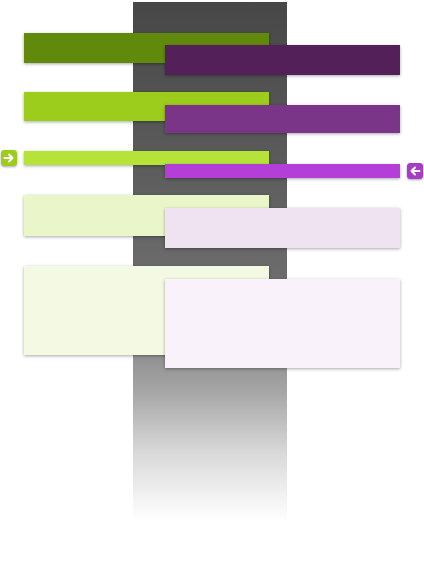 This screenshot has height=562, width=424. What do you see at coordinates (282, 60) in the screenshot?
I see `purple-bar-dark` at bounding box center [282, 60].